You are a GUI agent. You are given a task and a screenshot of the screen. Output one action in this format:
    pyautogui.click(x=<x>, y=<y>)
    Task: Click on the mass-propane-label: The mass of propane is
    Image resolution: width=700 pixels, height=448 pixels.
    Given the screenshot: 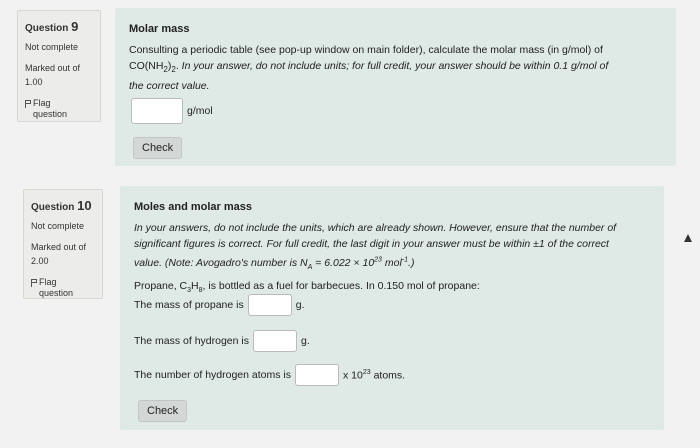 What is the action you would take?
    pyautogui.click(x=189, y=305)
    